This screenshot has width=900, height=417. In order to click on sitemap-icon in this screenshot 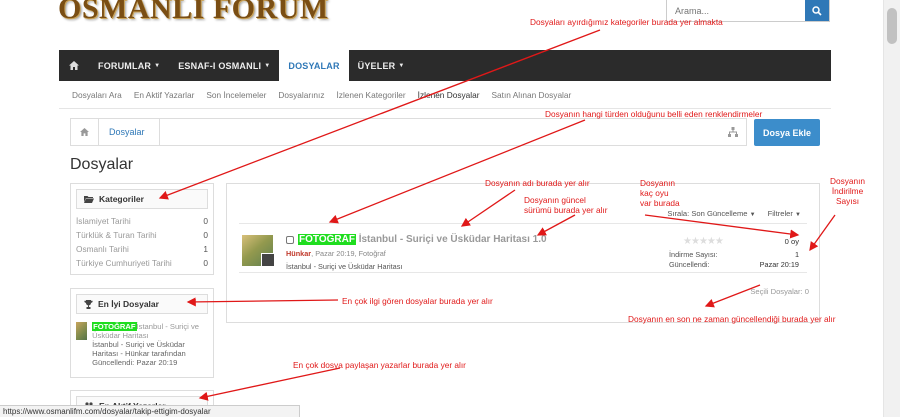, I will do `click(733, 132)`.